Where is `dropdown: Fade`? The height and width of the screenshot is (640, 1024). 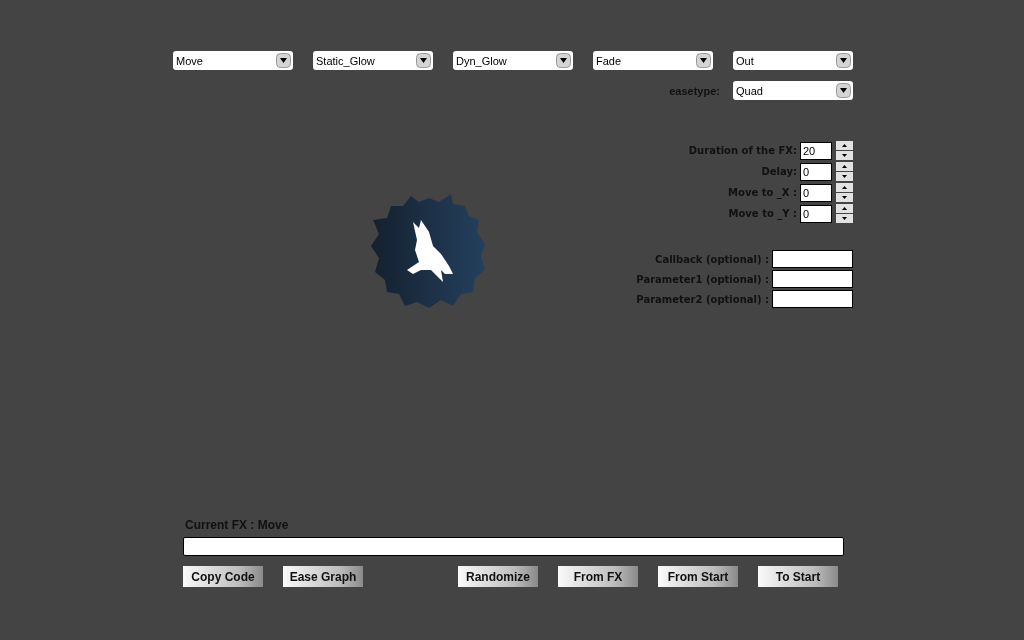 dropdown: Fade is located at coordinates (653, 60).